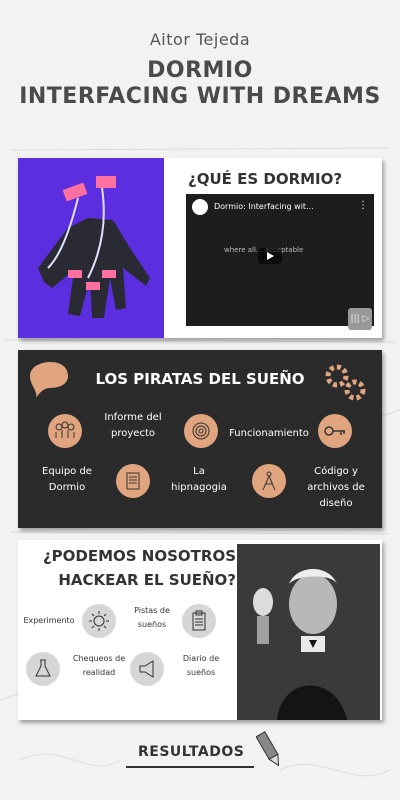 The height and width of the screenshot is (800, 400). What do you see at coordinates (191, 752) in the screenshot?
I see `results-link: RESULTADOS` at bounding box center [191, 752].